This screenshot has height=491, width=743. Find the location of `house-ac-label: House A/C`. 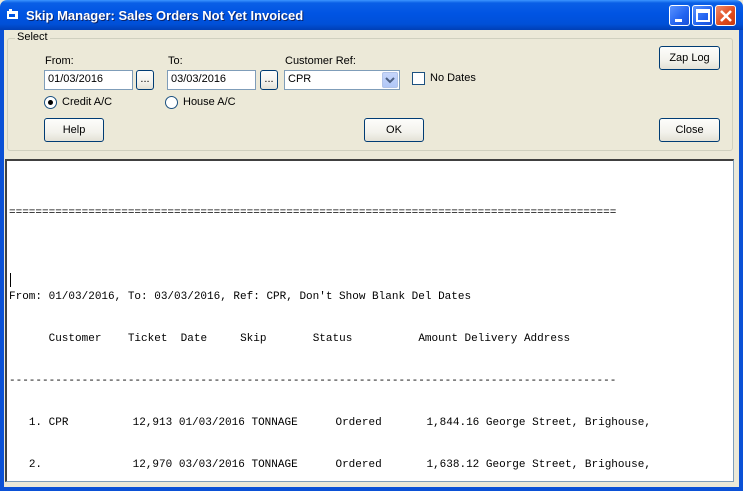

house-ac-label: House A/C is located at coordinates (209, 102).